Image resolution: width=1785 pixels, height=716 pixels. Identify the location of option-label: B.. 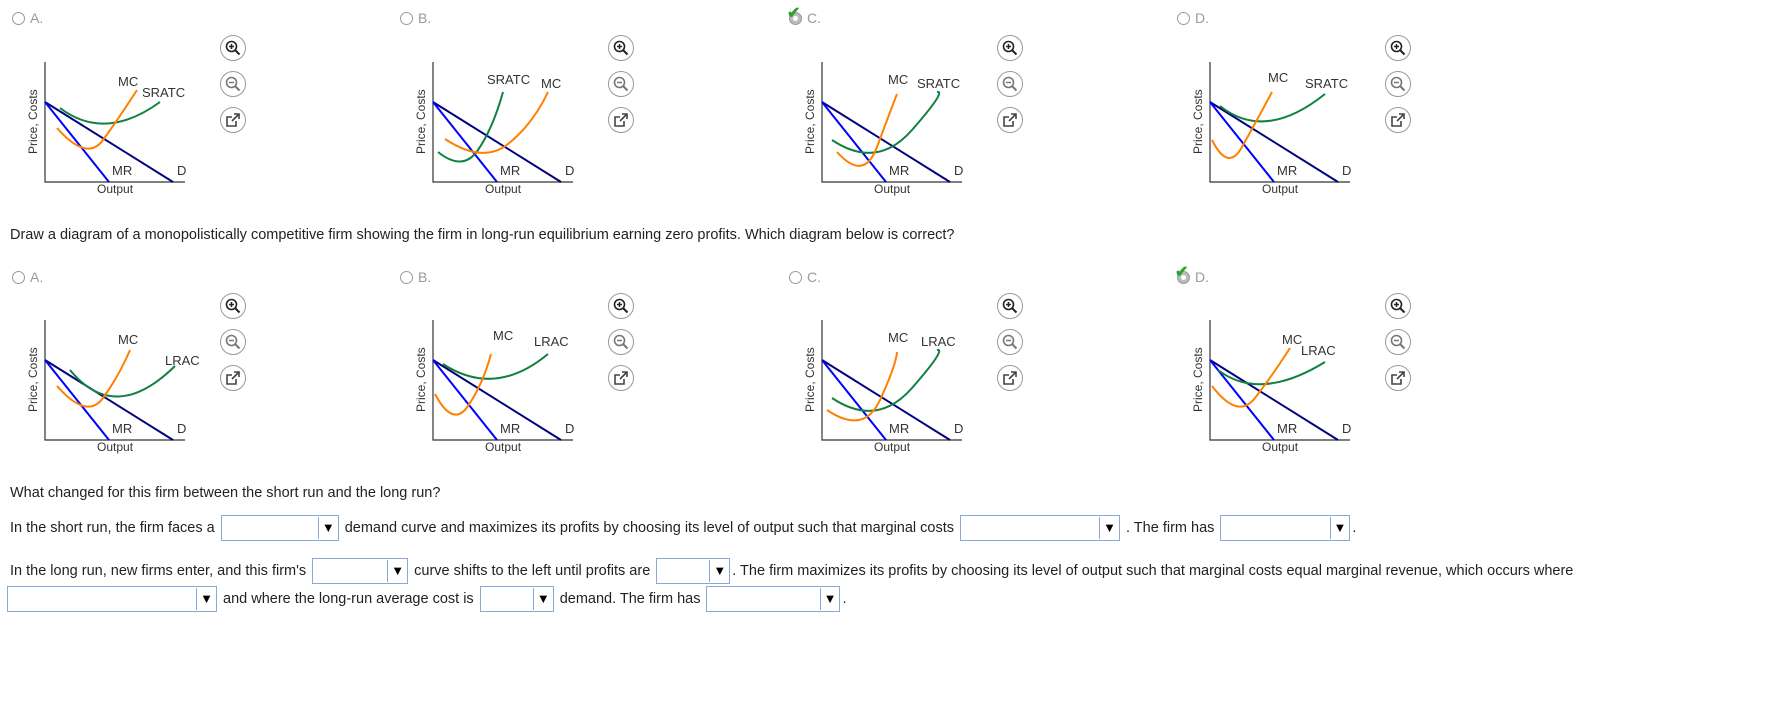
(425, 277).